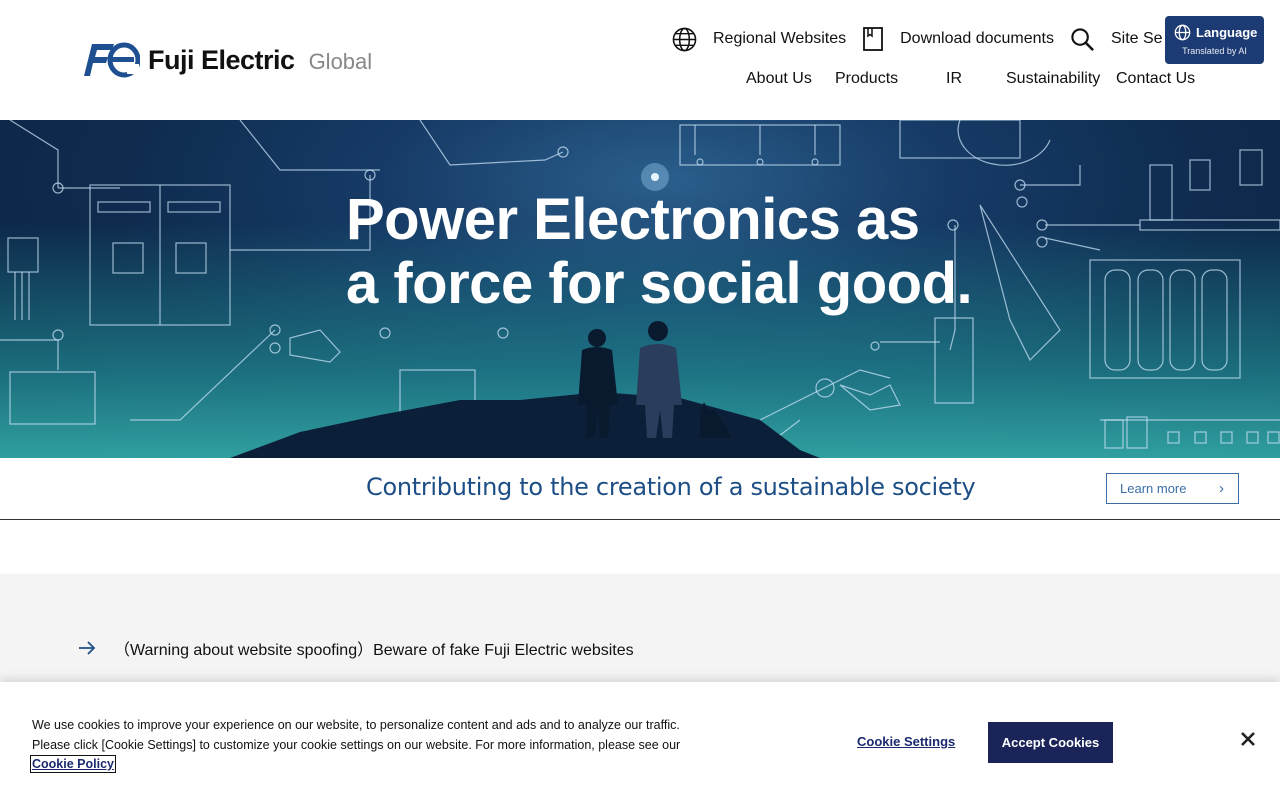 The height and width of the screenshot is (800, 1280). What do you see at coordinates (780, 38) in the screenshot?
I see `regional-websites-label: Regional Websites` at bounding box center [780, 38].